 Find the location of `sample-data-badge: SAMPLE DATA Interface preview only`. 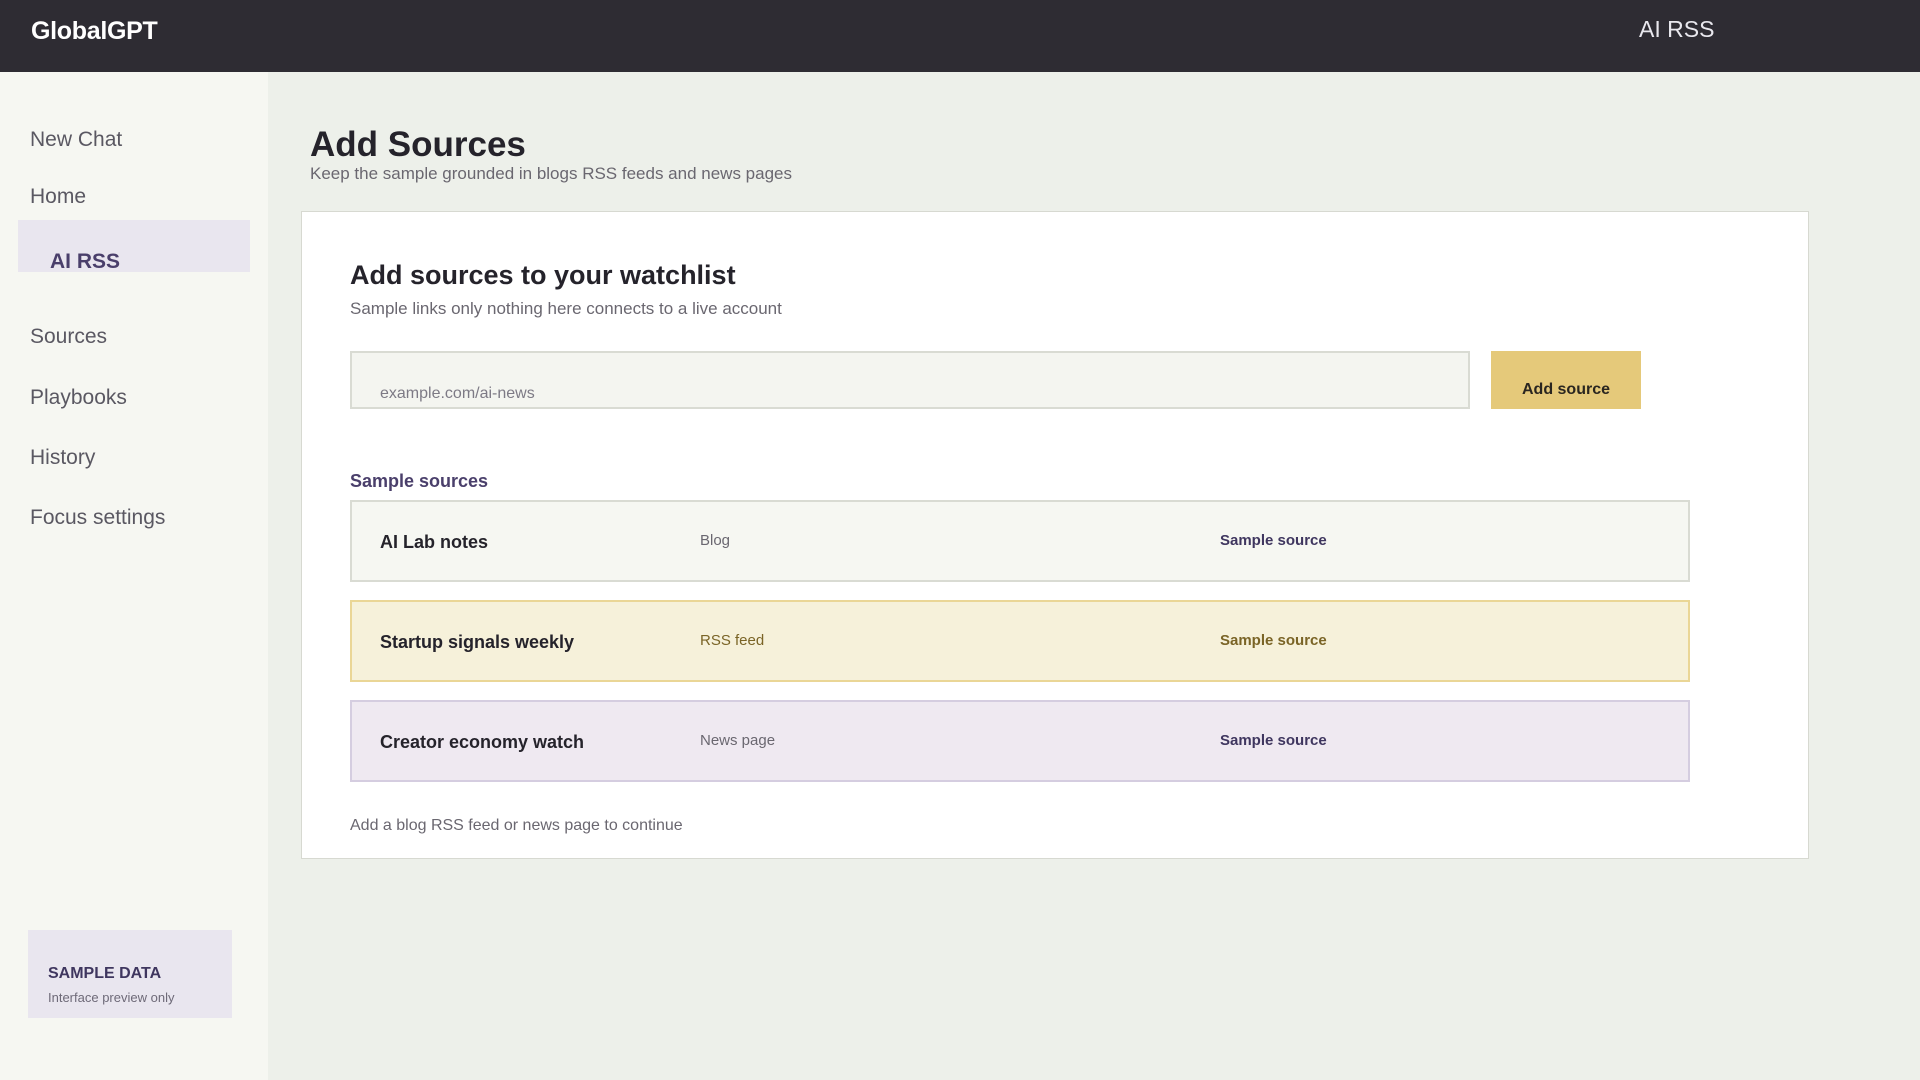

sample-data-badge: SAMPLE DATA Interface preview only is located at coordinates (130, 974).